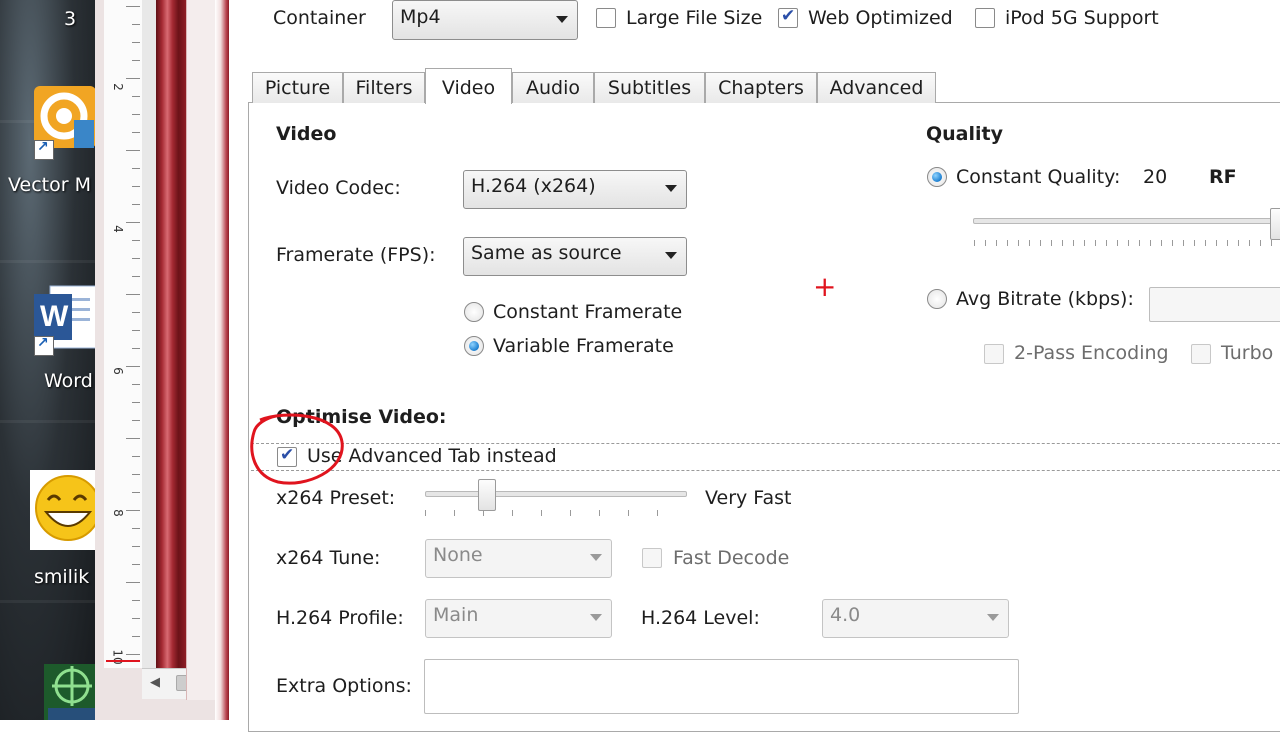  What do you see at coordinates (1155, 177) in the screenshot?
I see `constant-quality-value: 20` at bounding box center [1155, 177].